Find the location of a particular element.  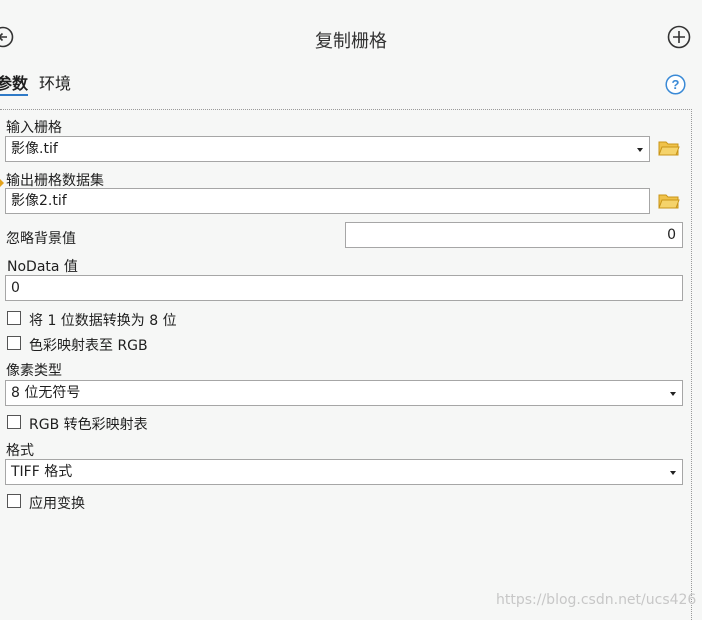

tab-parameters: 参数 is located at coordinates (14, 83).